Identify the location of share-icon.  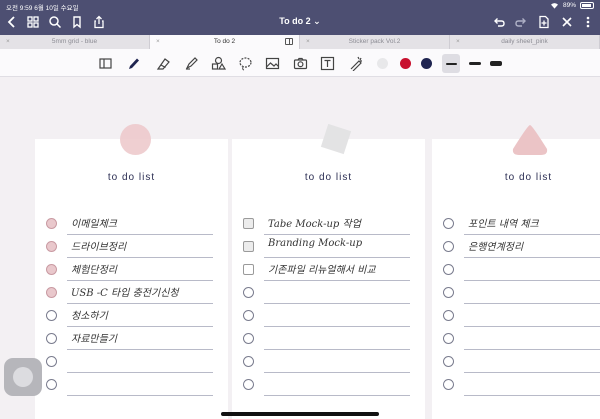
(99, 22).